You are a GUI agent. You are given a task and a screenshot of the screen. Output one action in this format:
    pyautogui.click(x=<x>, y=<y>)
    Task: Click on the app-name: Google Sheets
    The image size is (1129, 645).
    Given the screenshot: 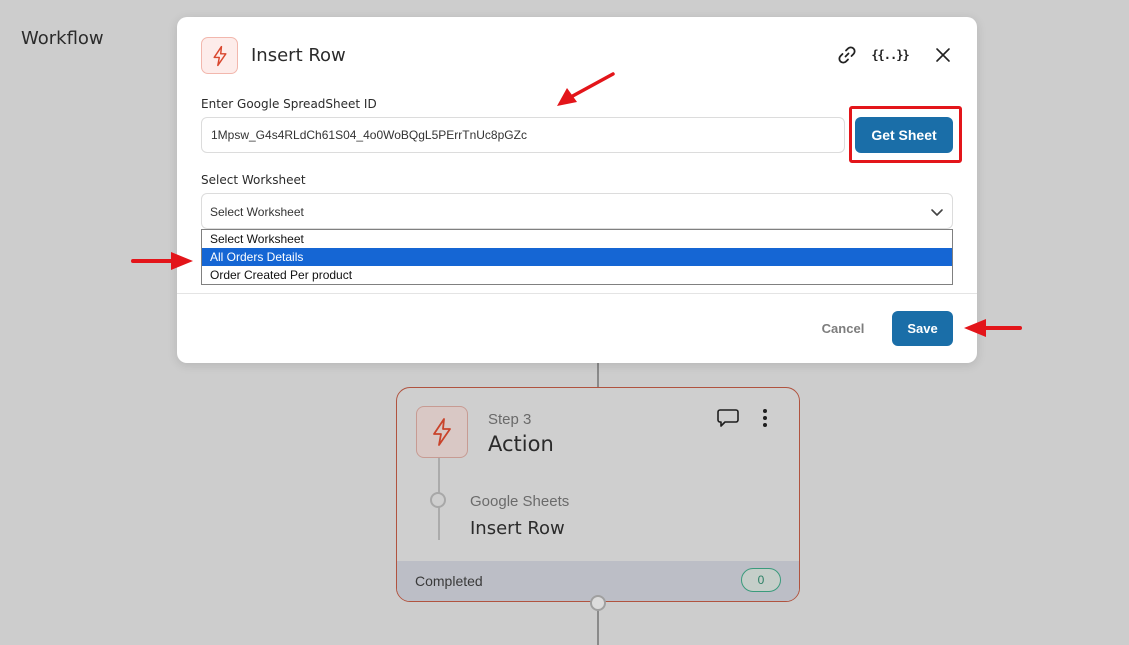 What is the action you would take?
    pyautogui.click(x=520, y=501)
    